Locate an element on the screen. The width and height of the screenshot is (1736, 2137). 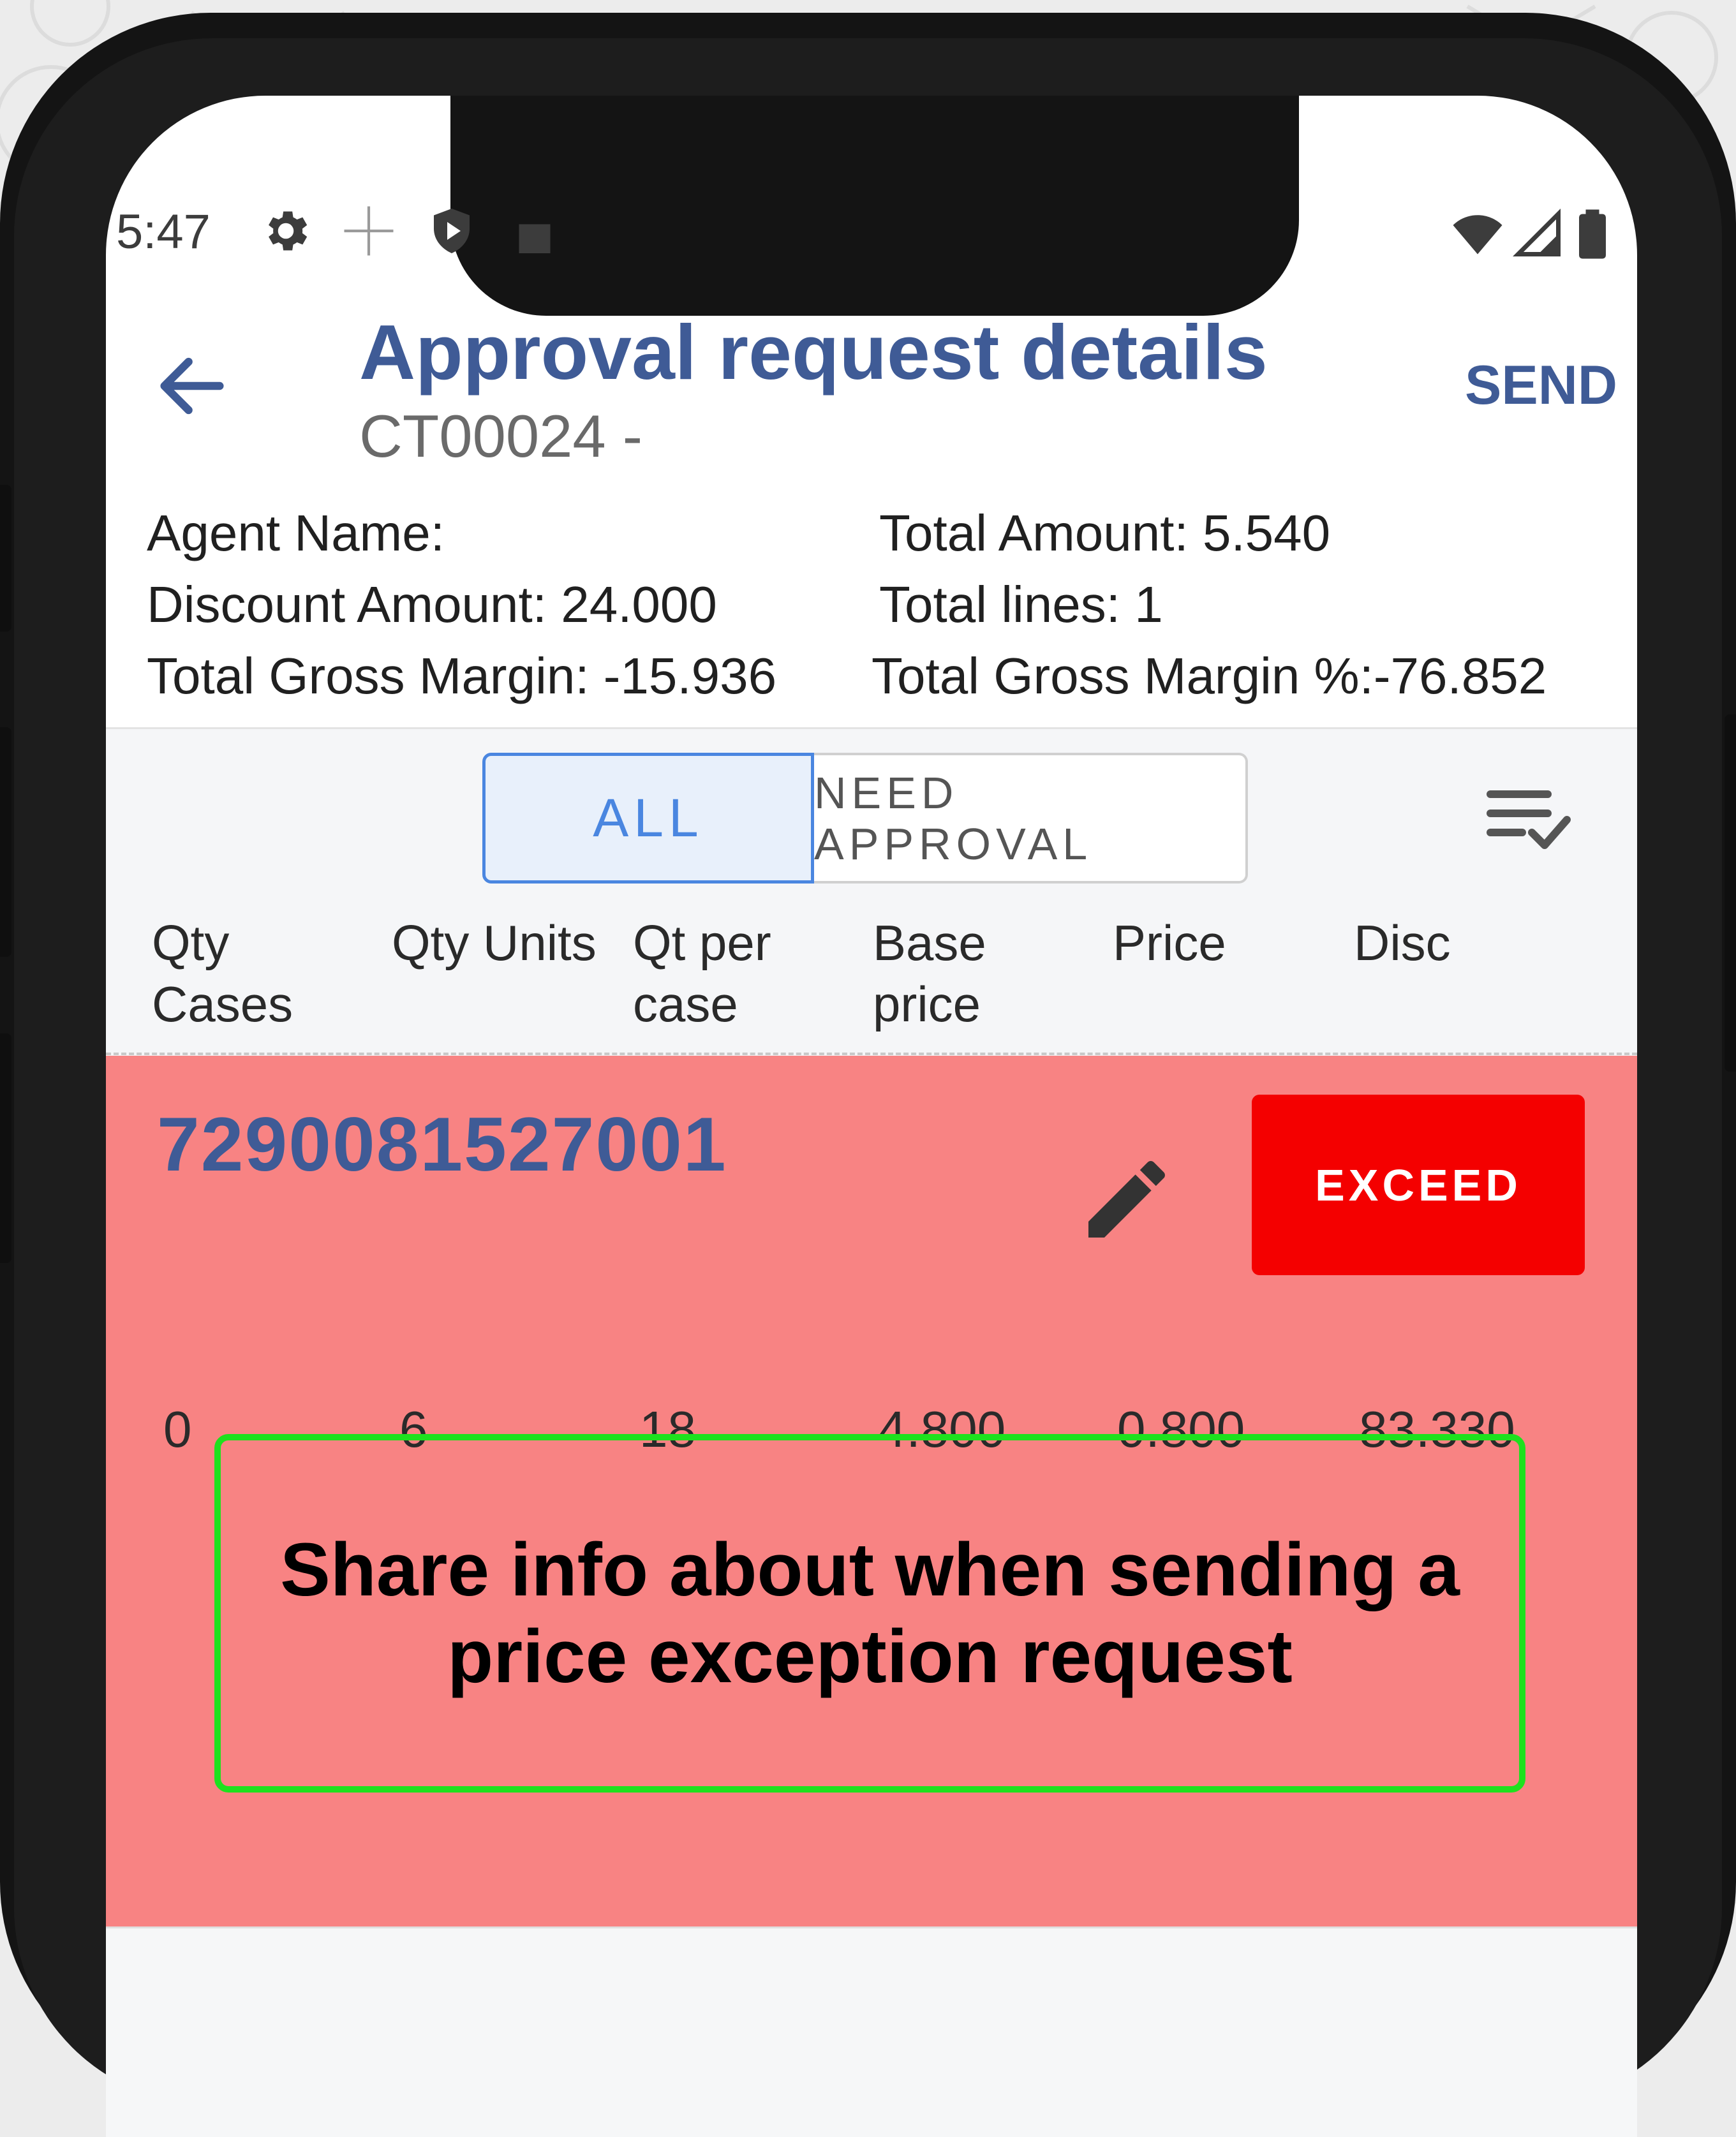
column-header-disc: Disc is located at coordinates (1403, 943).